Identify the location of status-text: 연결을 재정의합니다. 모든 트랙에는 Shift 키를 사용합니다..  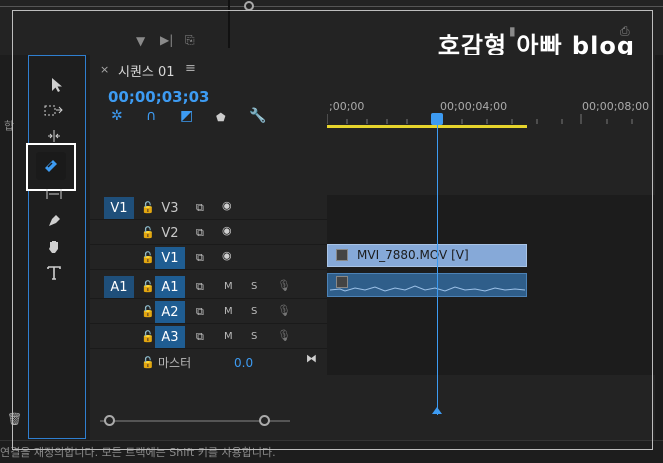
(138, 452).